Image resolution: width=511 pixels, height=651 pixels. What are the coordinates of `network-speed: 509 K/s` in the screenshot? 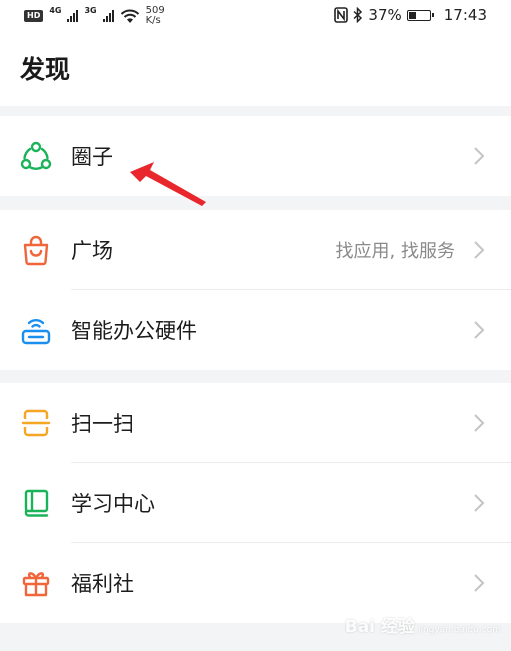 It's located at (155, 16).